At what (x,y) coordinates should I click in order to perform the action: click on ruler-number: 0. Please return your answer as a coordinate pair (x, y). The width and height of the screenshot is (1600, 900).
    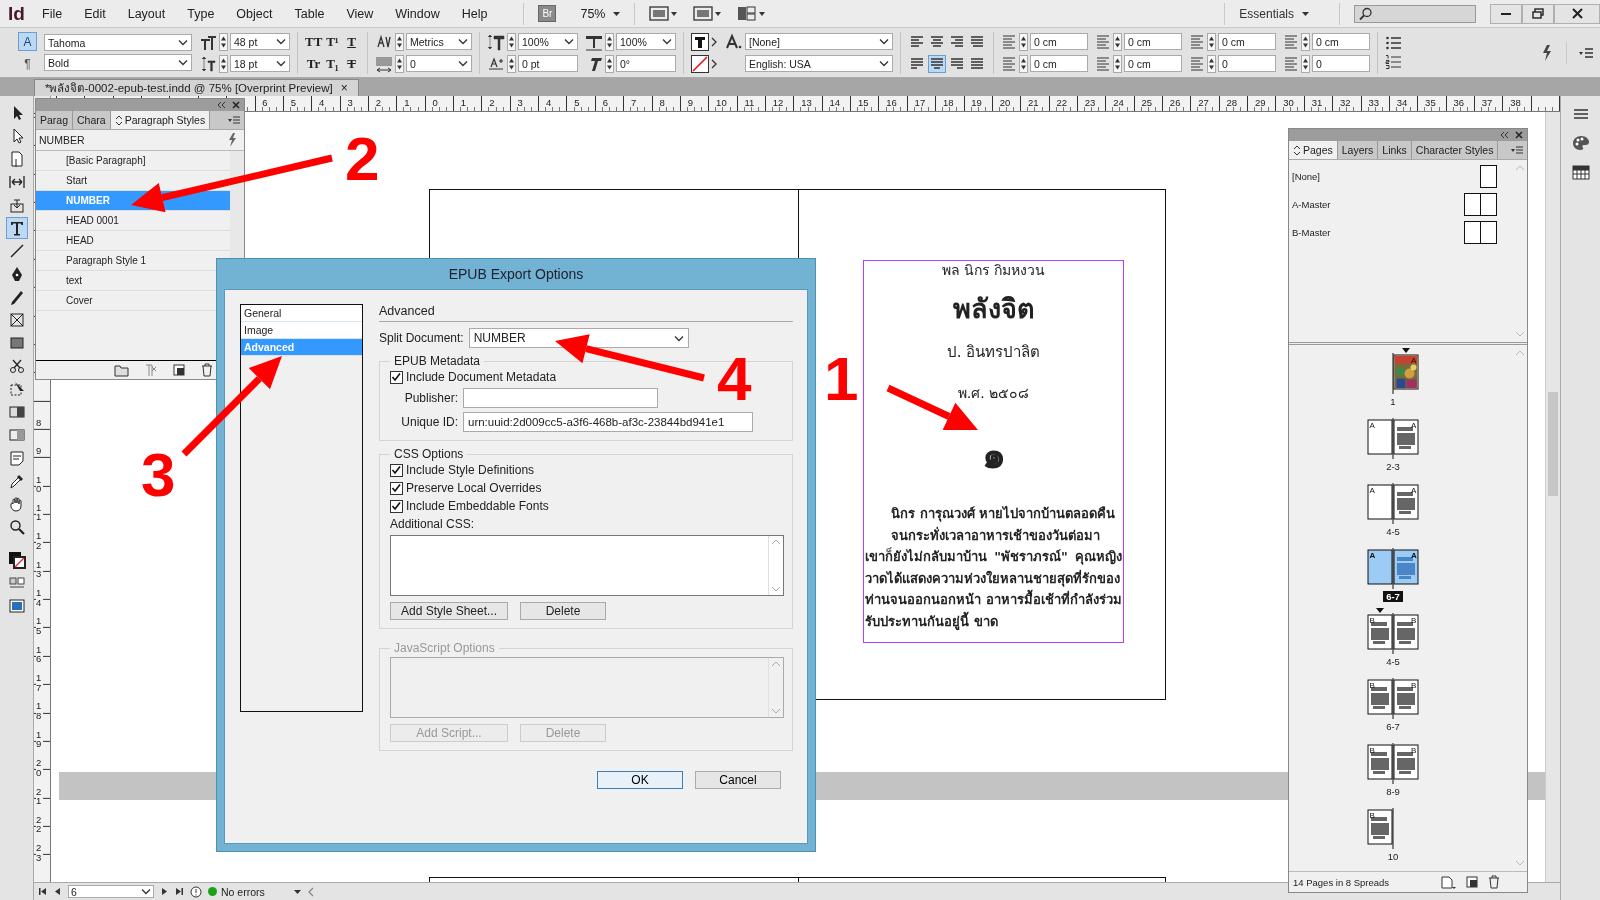
    Looking at the image, I should click on (435, 102).